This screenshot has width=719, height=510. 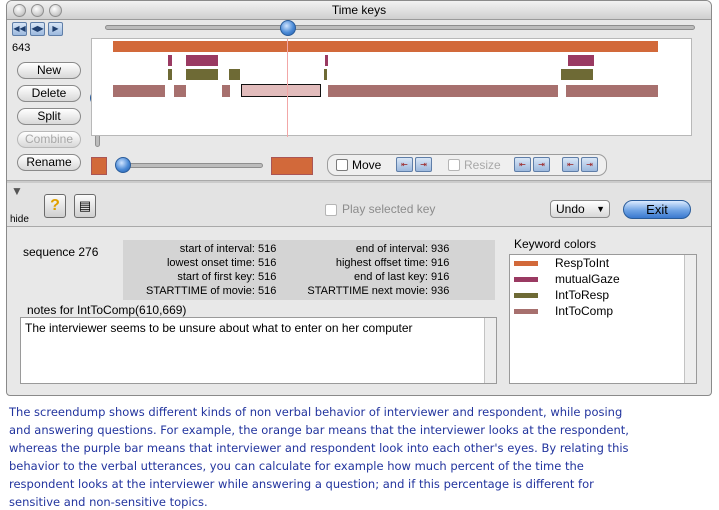 I want to click on resize-start-right-button: ⇥, so click(x=541, y=164).